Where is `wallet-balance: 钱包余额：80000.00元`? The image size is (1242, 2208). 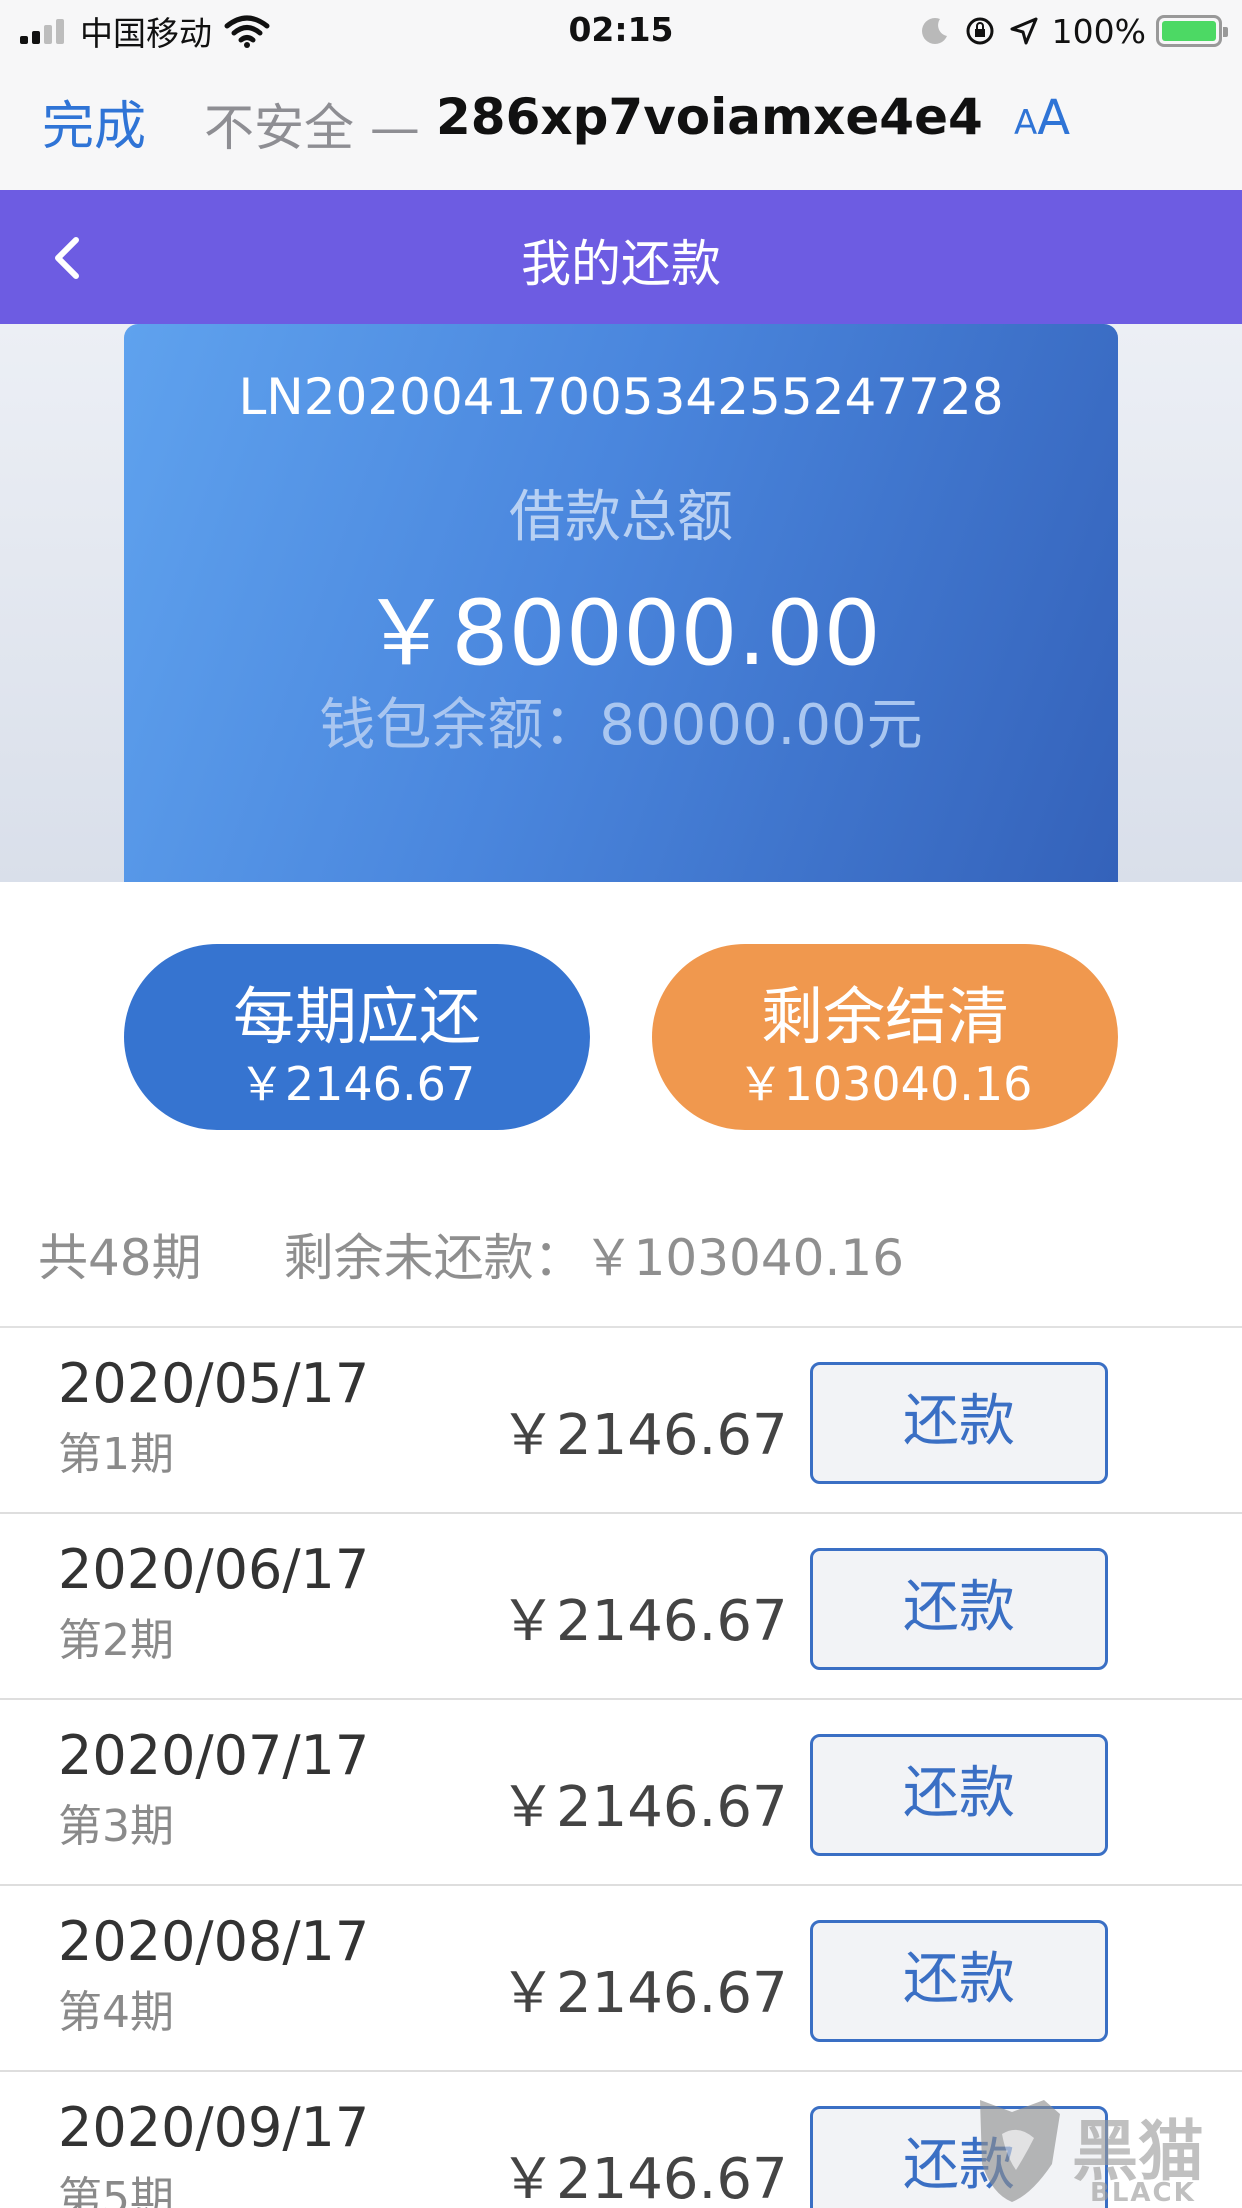 wallet-balance: 钱包余额：80000.00元 is located at coordinates (621, 725).